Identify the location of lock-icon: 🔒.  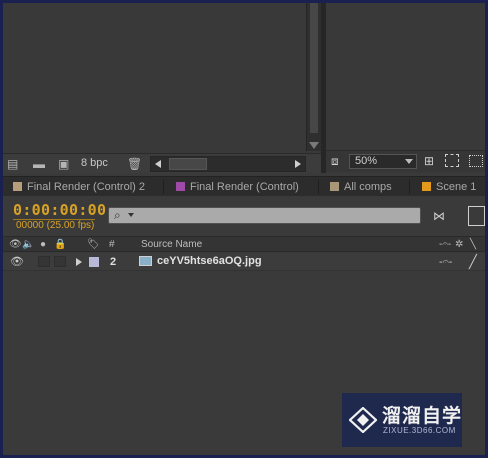
(60, 245).